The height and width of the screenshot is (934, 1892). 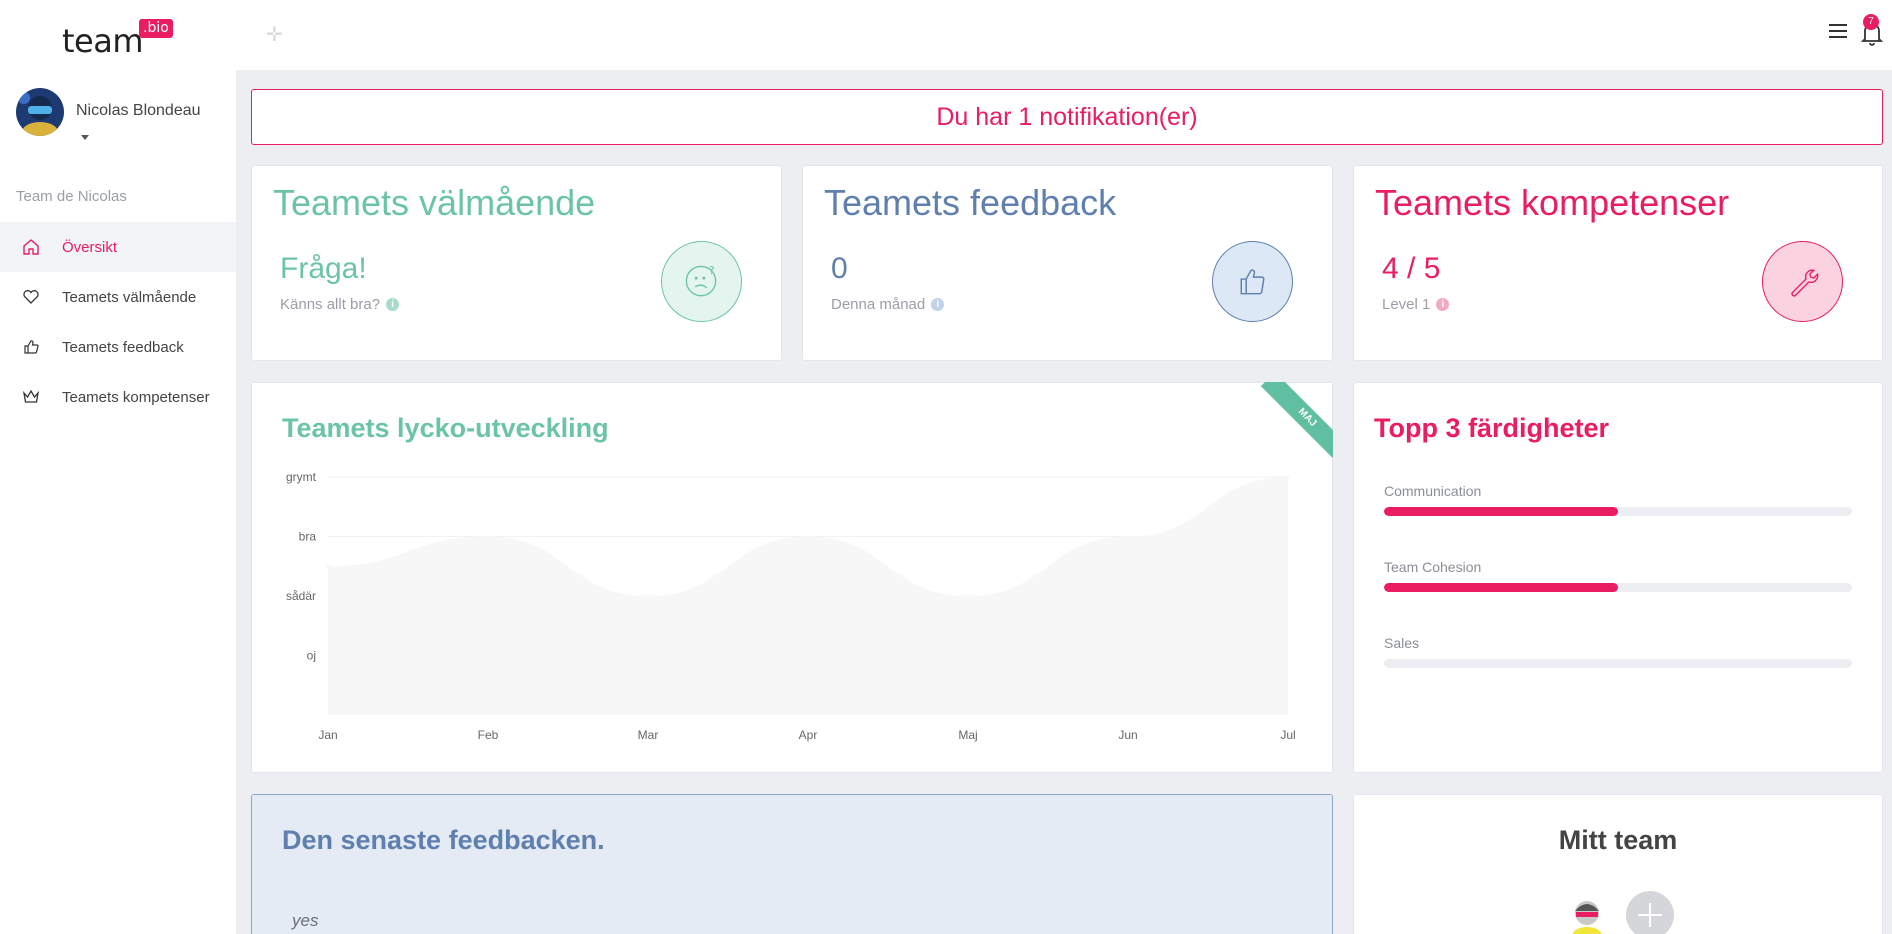 What do you see at coordinates (31, 247) in the screenshot?
I see `home-icon` at bounding box center [31, 247].